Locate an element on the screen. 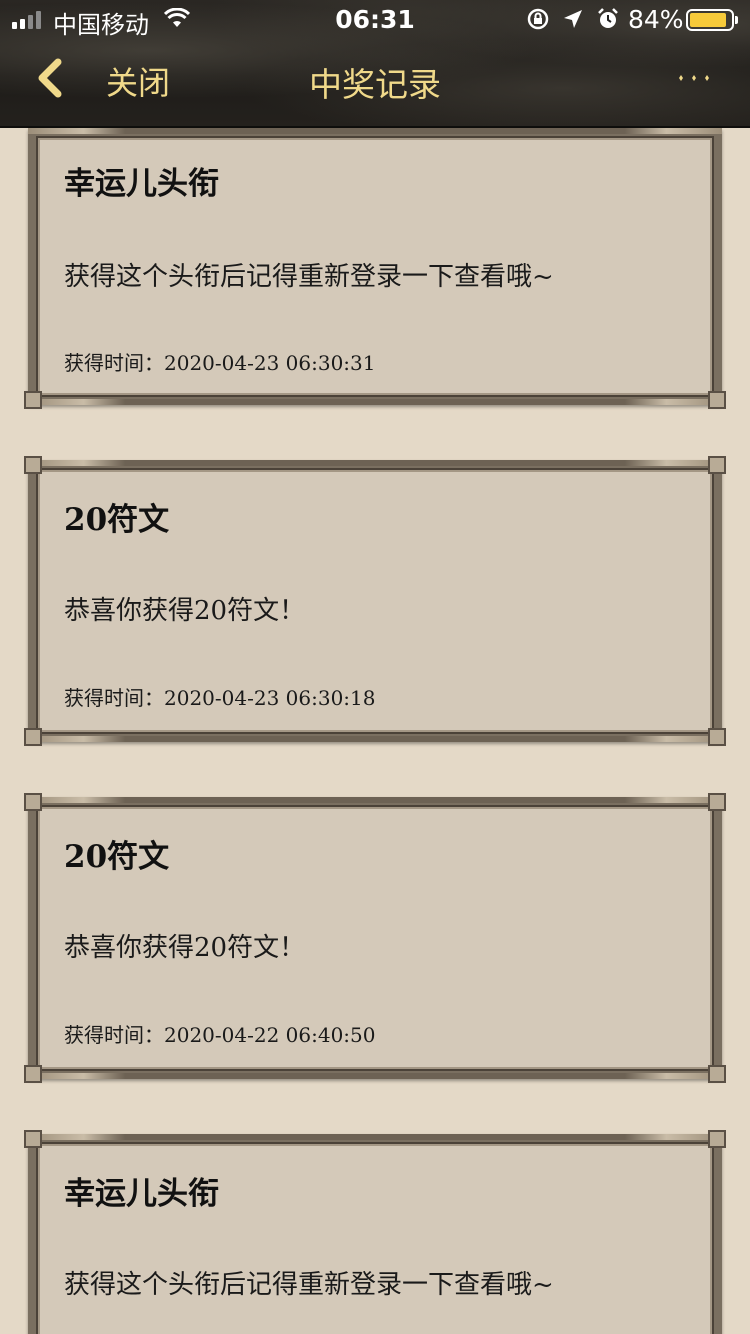 The width and height of the screenshot is (750, 1334). status-bar: 中国移动 06:31 84% is located at coordinates (375, 20).